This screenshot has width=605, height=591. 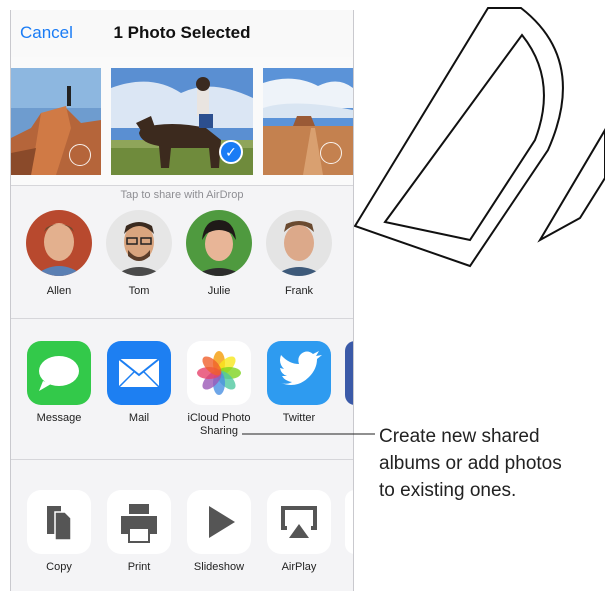 I want to click on print-button: Print, so click(x=139, y=532).